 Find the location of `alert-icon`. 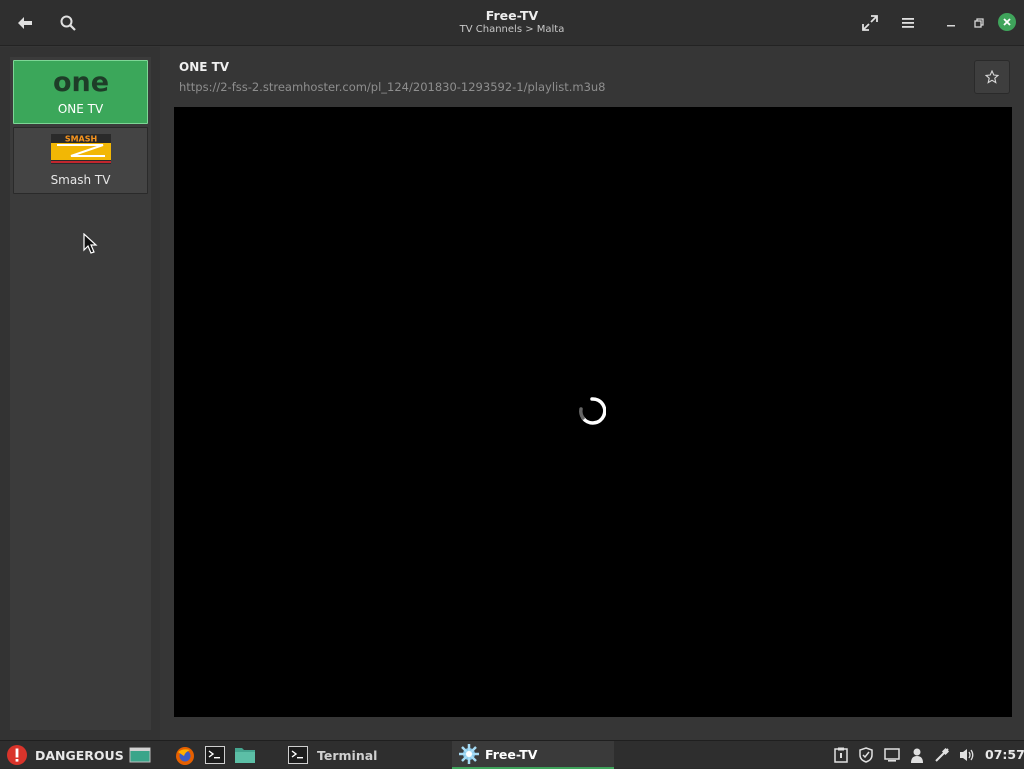

alert-icon is located at coordinates (17, 755).